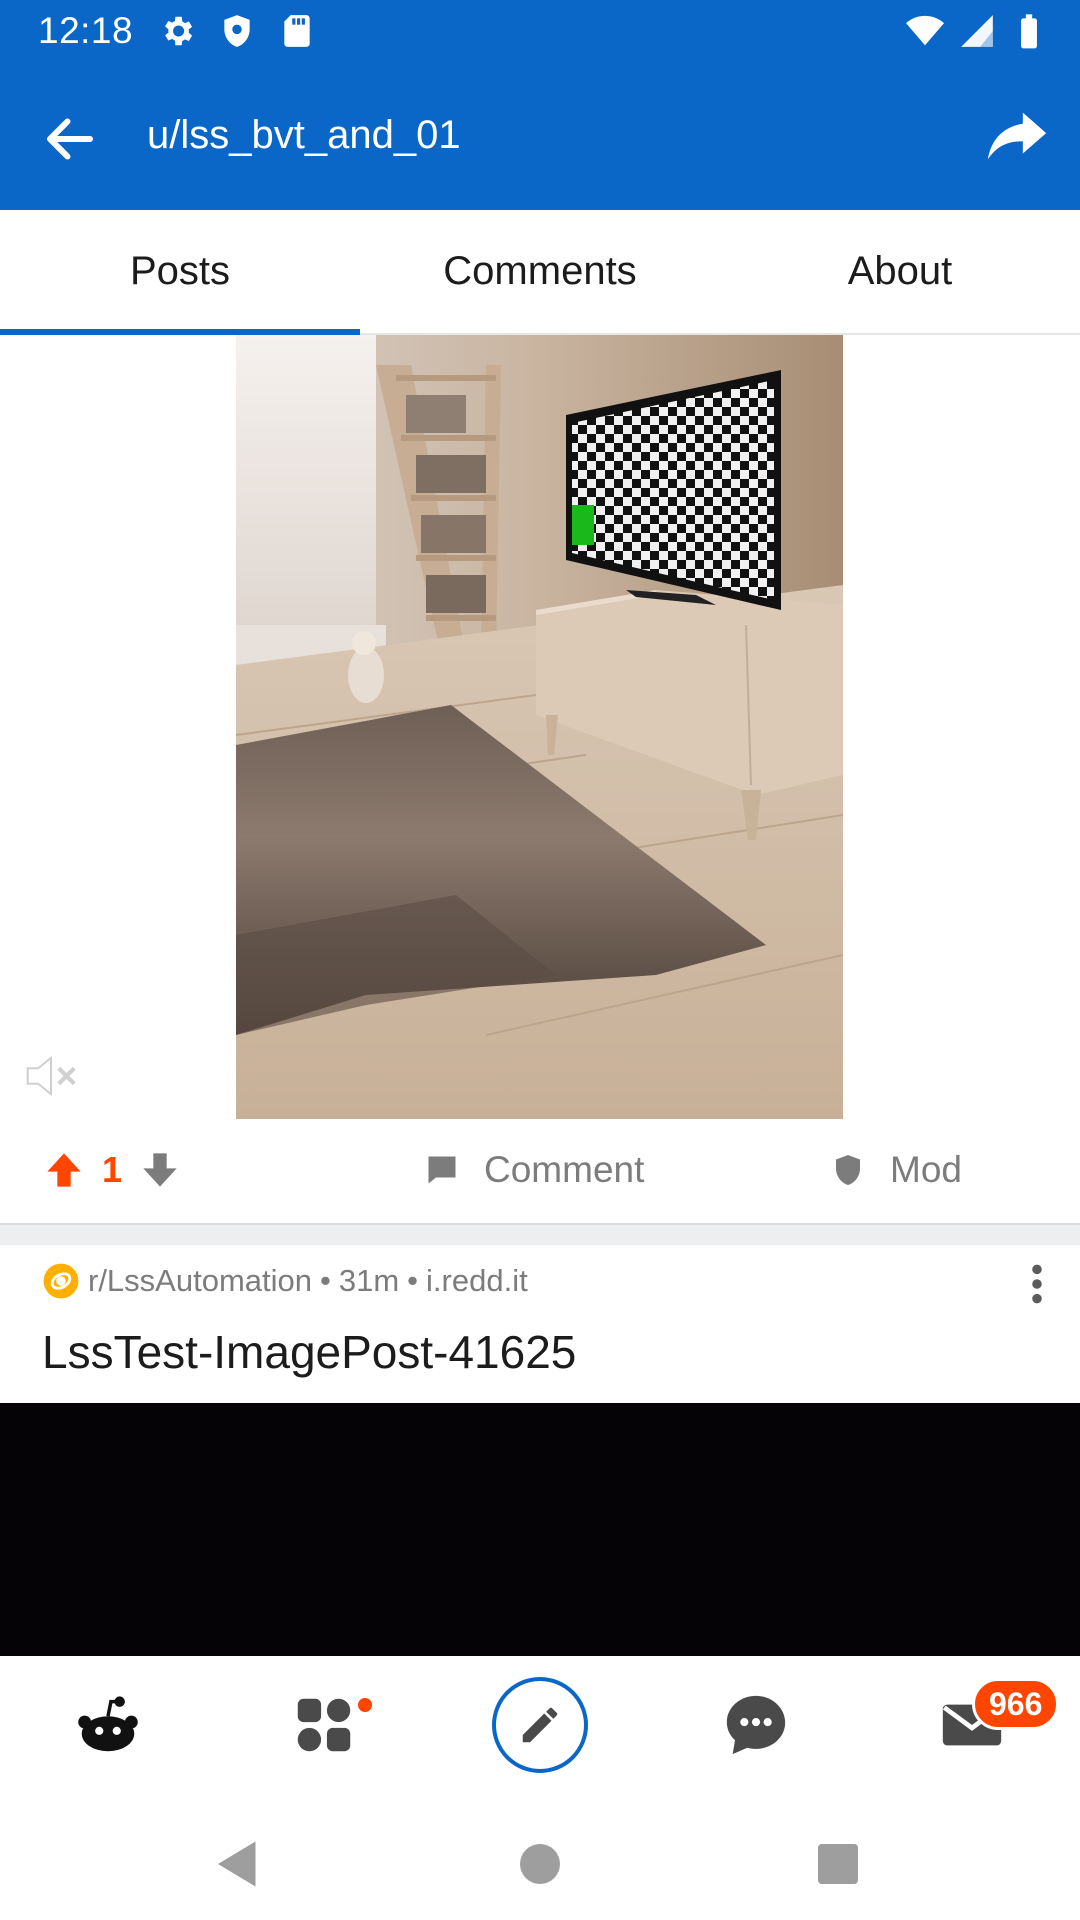 This screenshot has height=1920, width=1080. What do you see at coordinates (477, 1281) in the screenshot?
I see `post-domain: i.redd.it` at bounding box center [477, 1281].